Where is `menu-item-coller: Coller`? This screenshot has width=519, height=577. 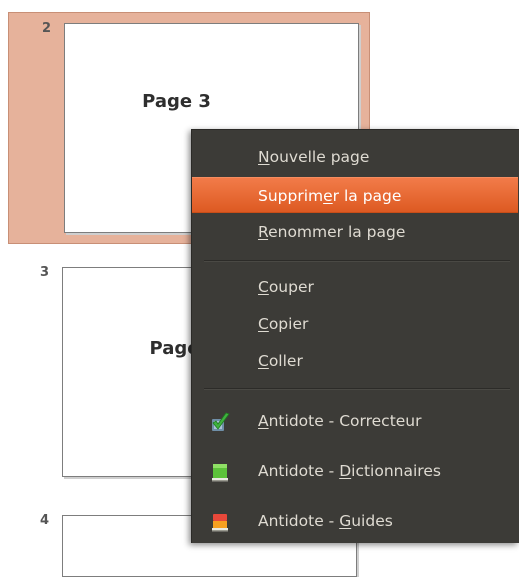
menu-item-coller: Coller is located at coordinates (355, 361).